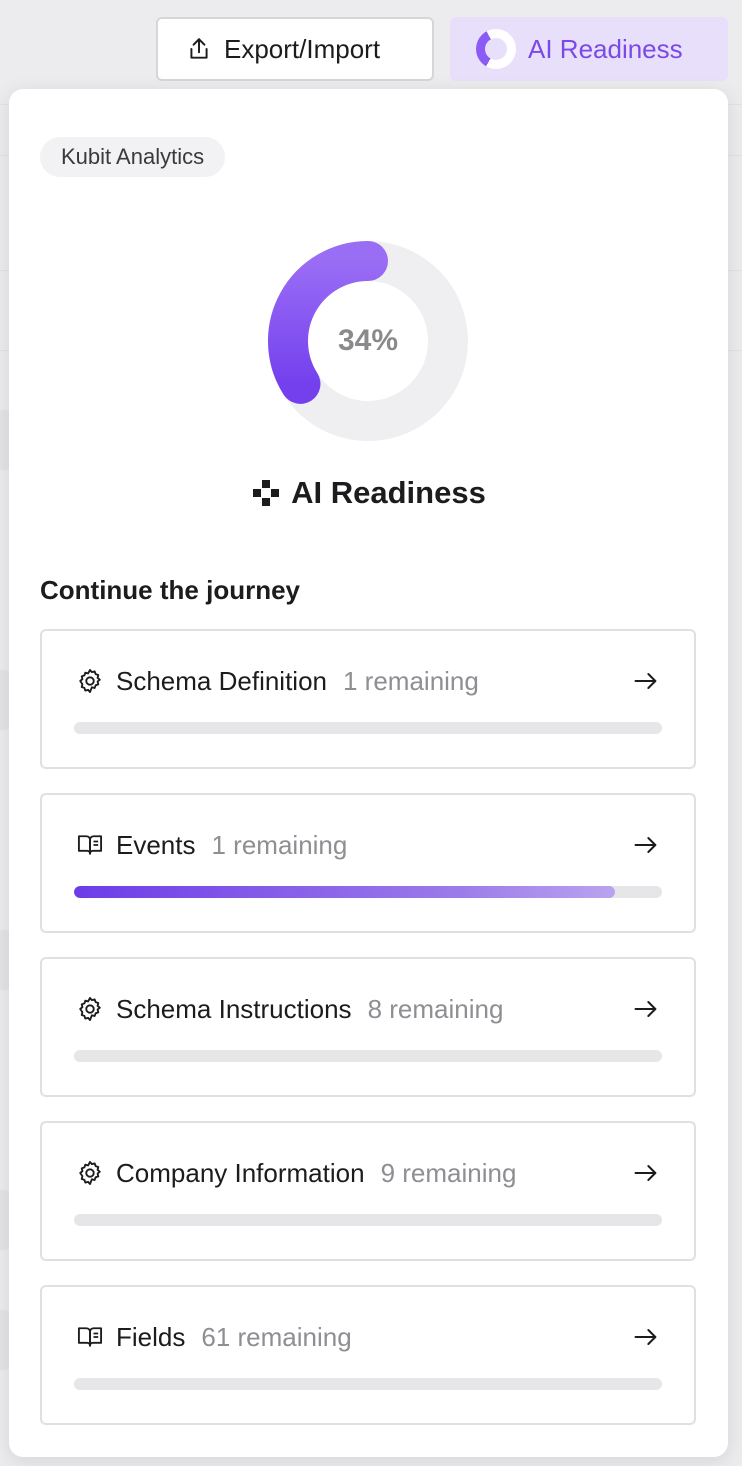 This screenshot has height=1466, width=742. What do you see at coordinates (368, 1337) in the screenshot?
I see `card-header: Fields 61 remaining` at bounding box center [368, 1337].